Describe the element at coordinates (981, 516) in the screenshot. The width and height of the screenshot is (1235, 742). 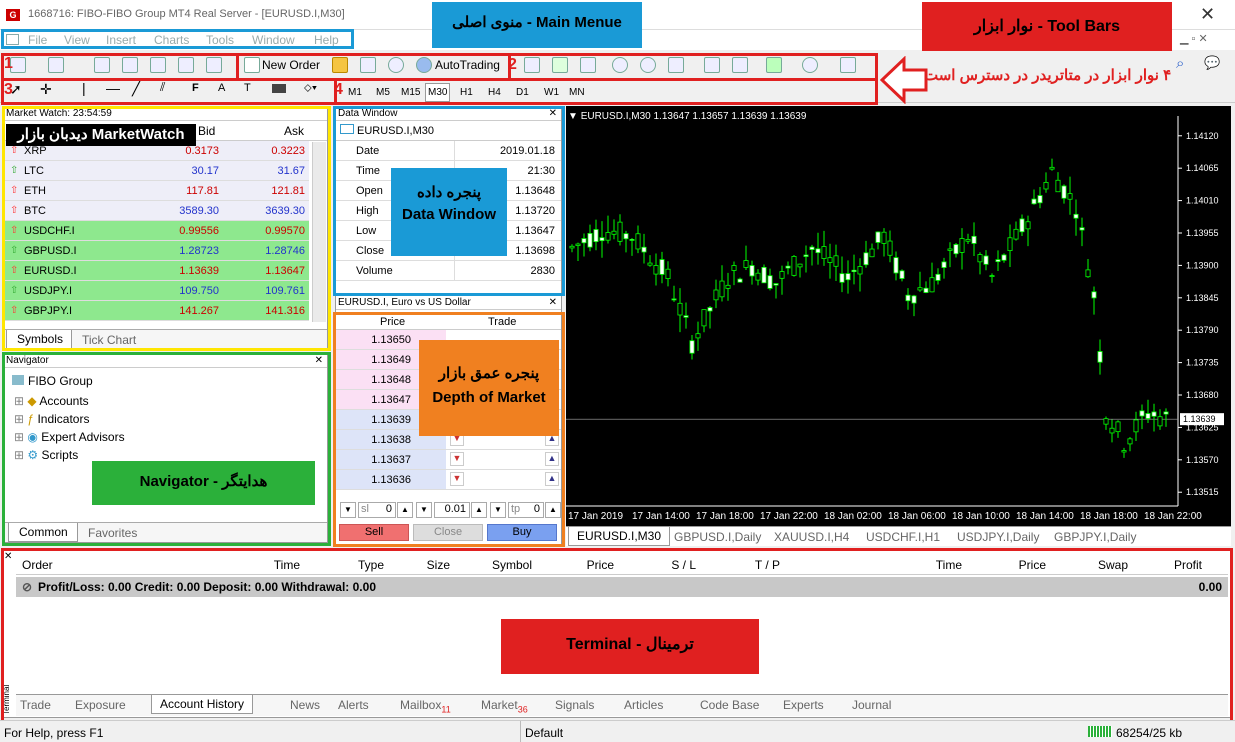
I see `time-label: 18 Jan 10:00` at that location.